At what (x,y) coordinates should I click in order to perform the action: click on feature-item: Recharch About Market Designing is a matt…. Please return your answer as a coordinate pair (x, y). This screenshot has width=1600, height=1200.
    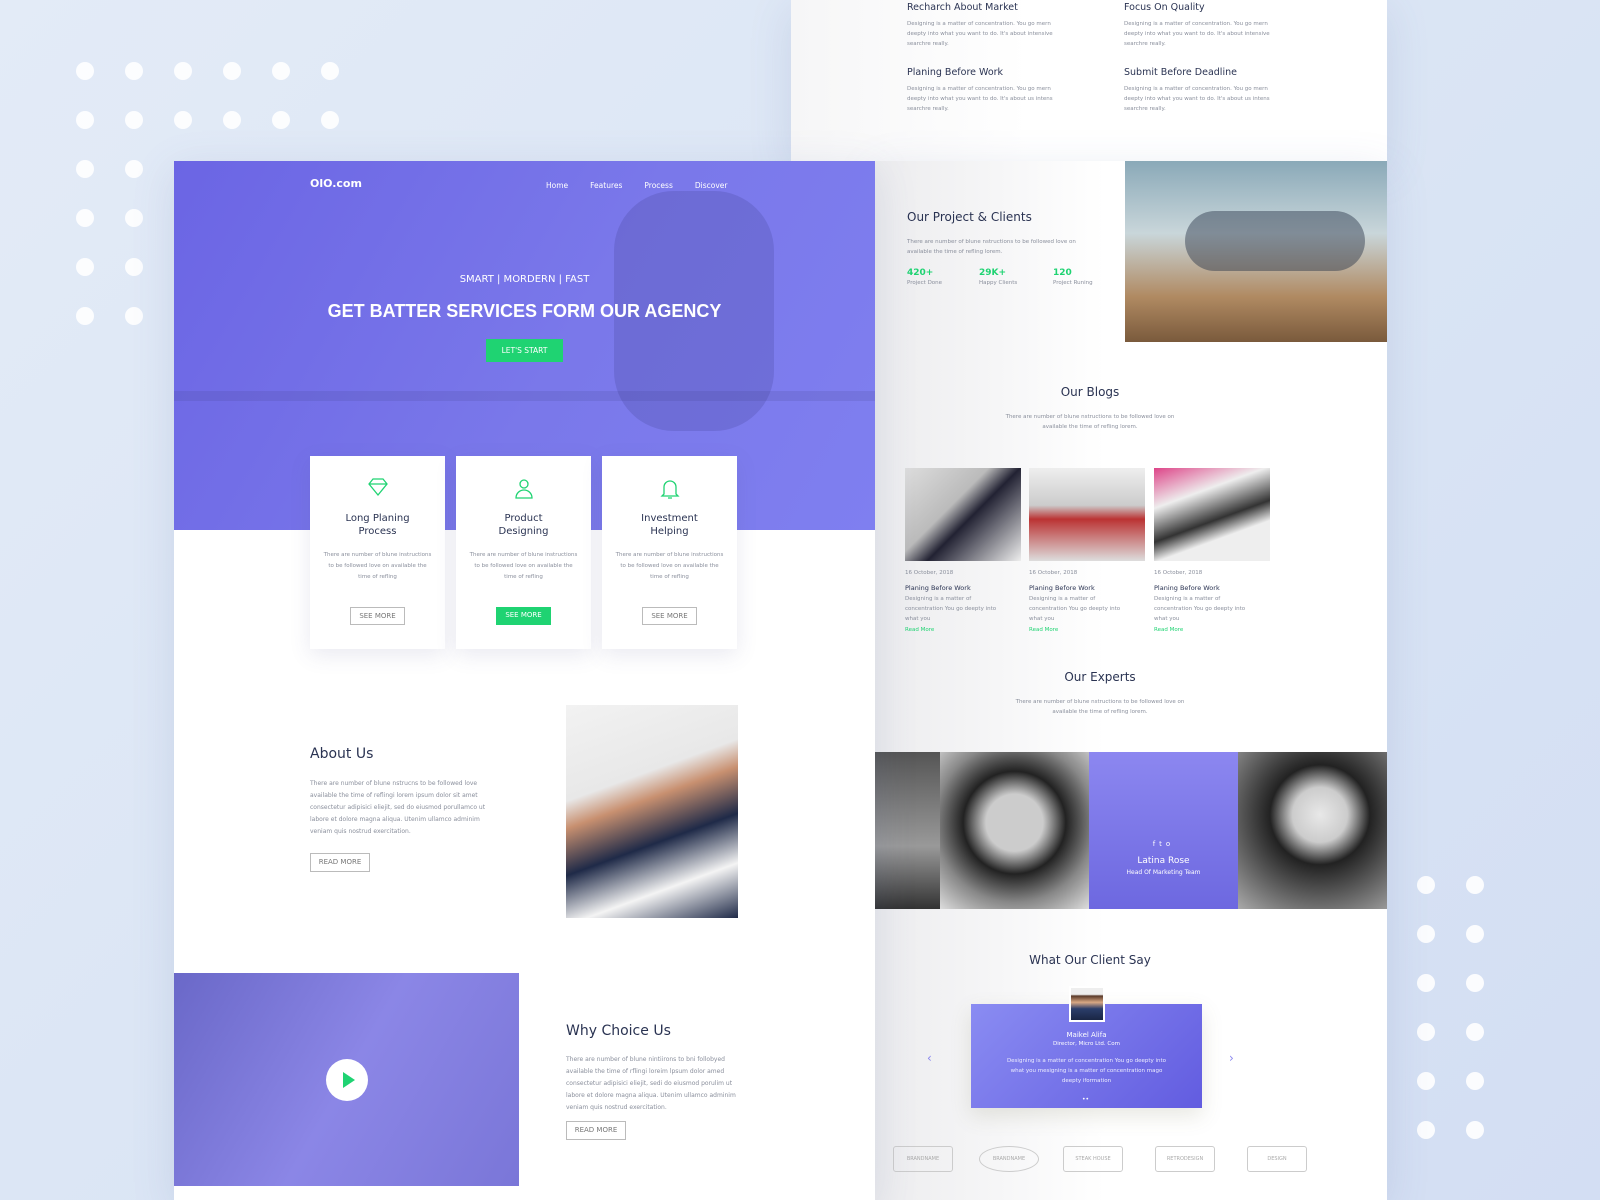
    Looking at the image, I should click on (980, 24).